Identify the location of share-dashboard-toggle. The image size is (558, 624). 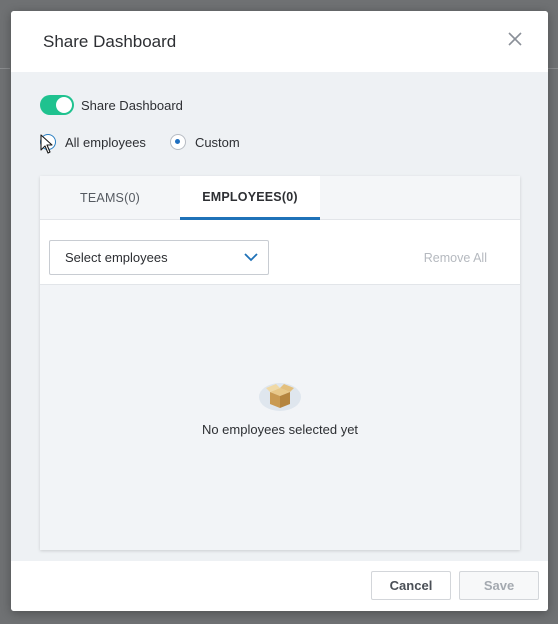
(57, 105).